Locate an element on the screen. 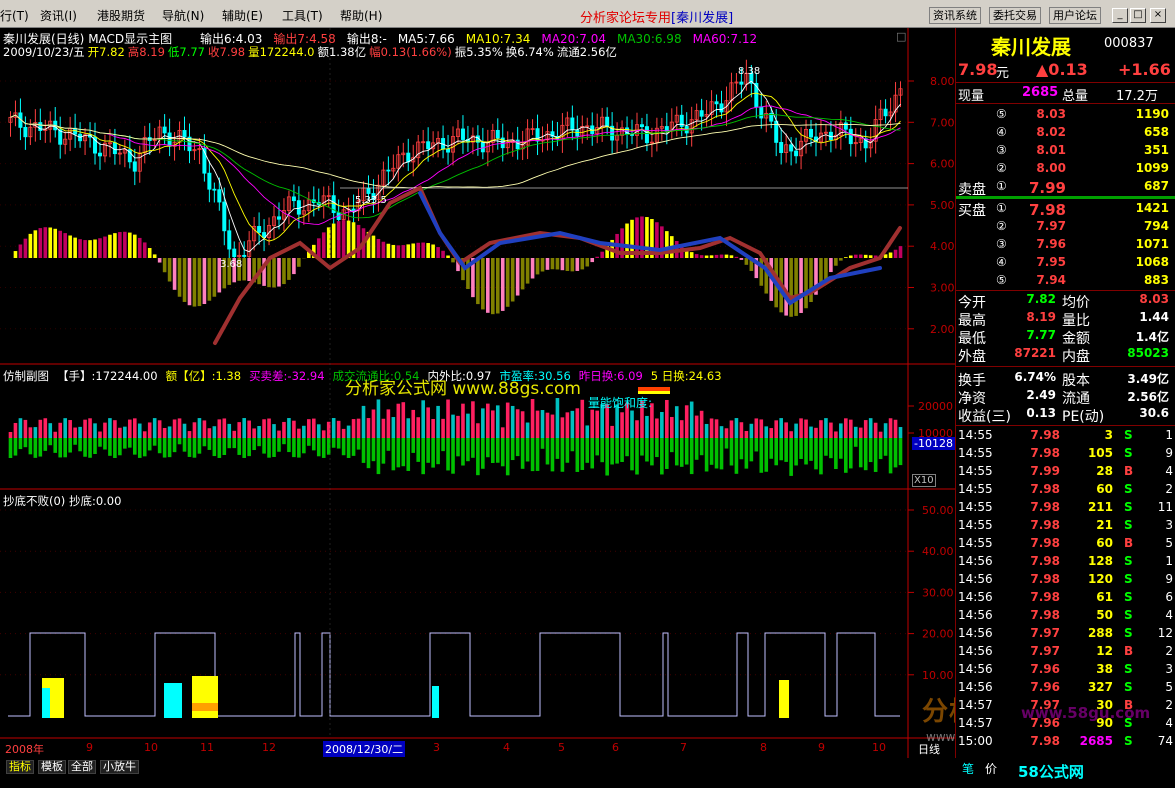  tick-side: S is located at coordinates (1128, 561).